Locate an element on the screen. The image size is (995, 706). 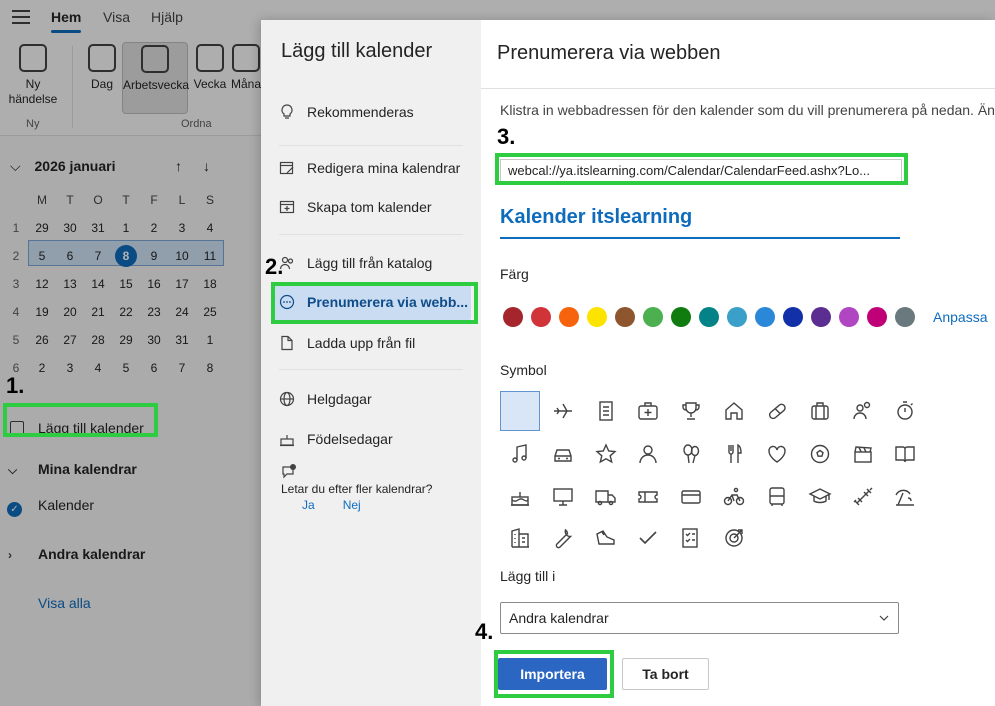
stopwatch-icon is located at coordinates (905, 411).